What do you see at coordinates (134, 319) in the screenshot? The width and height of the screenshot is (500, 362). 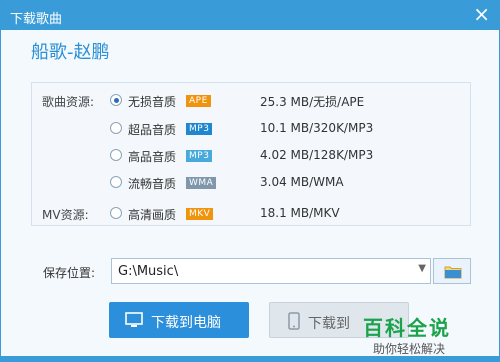 I see `monitor-icon` at bounding box center [134, 319].